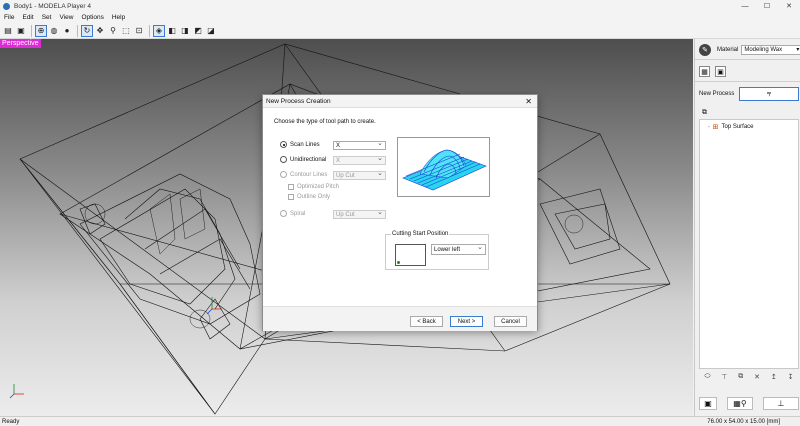 The image size is (800, 426). I want to click on contour-lines-radio, so click(283, 174).